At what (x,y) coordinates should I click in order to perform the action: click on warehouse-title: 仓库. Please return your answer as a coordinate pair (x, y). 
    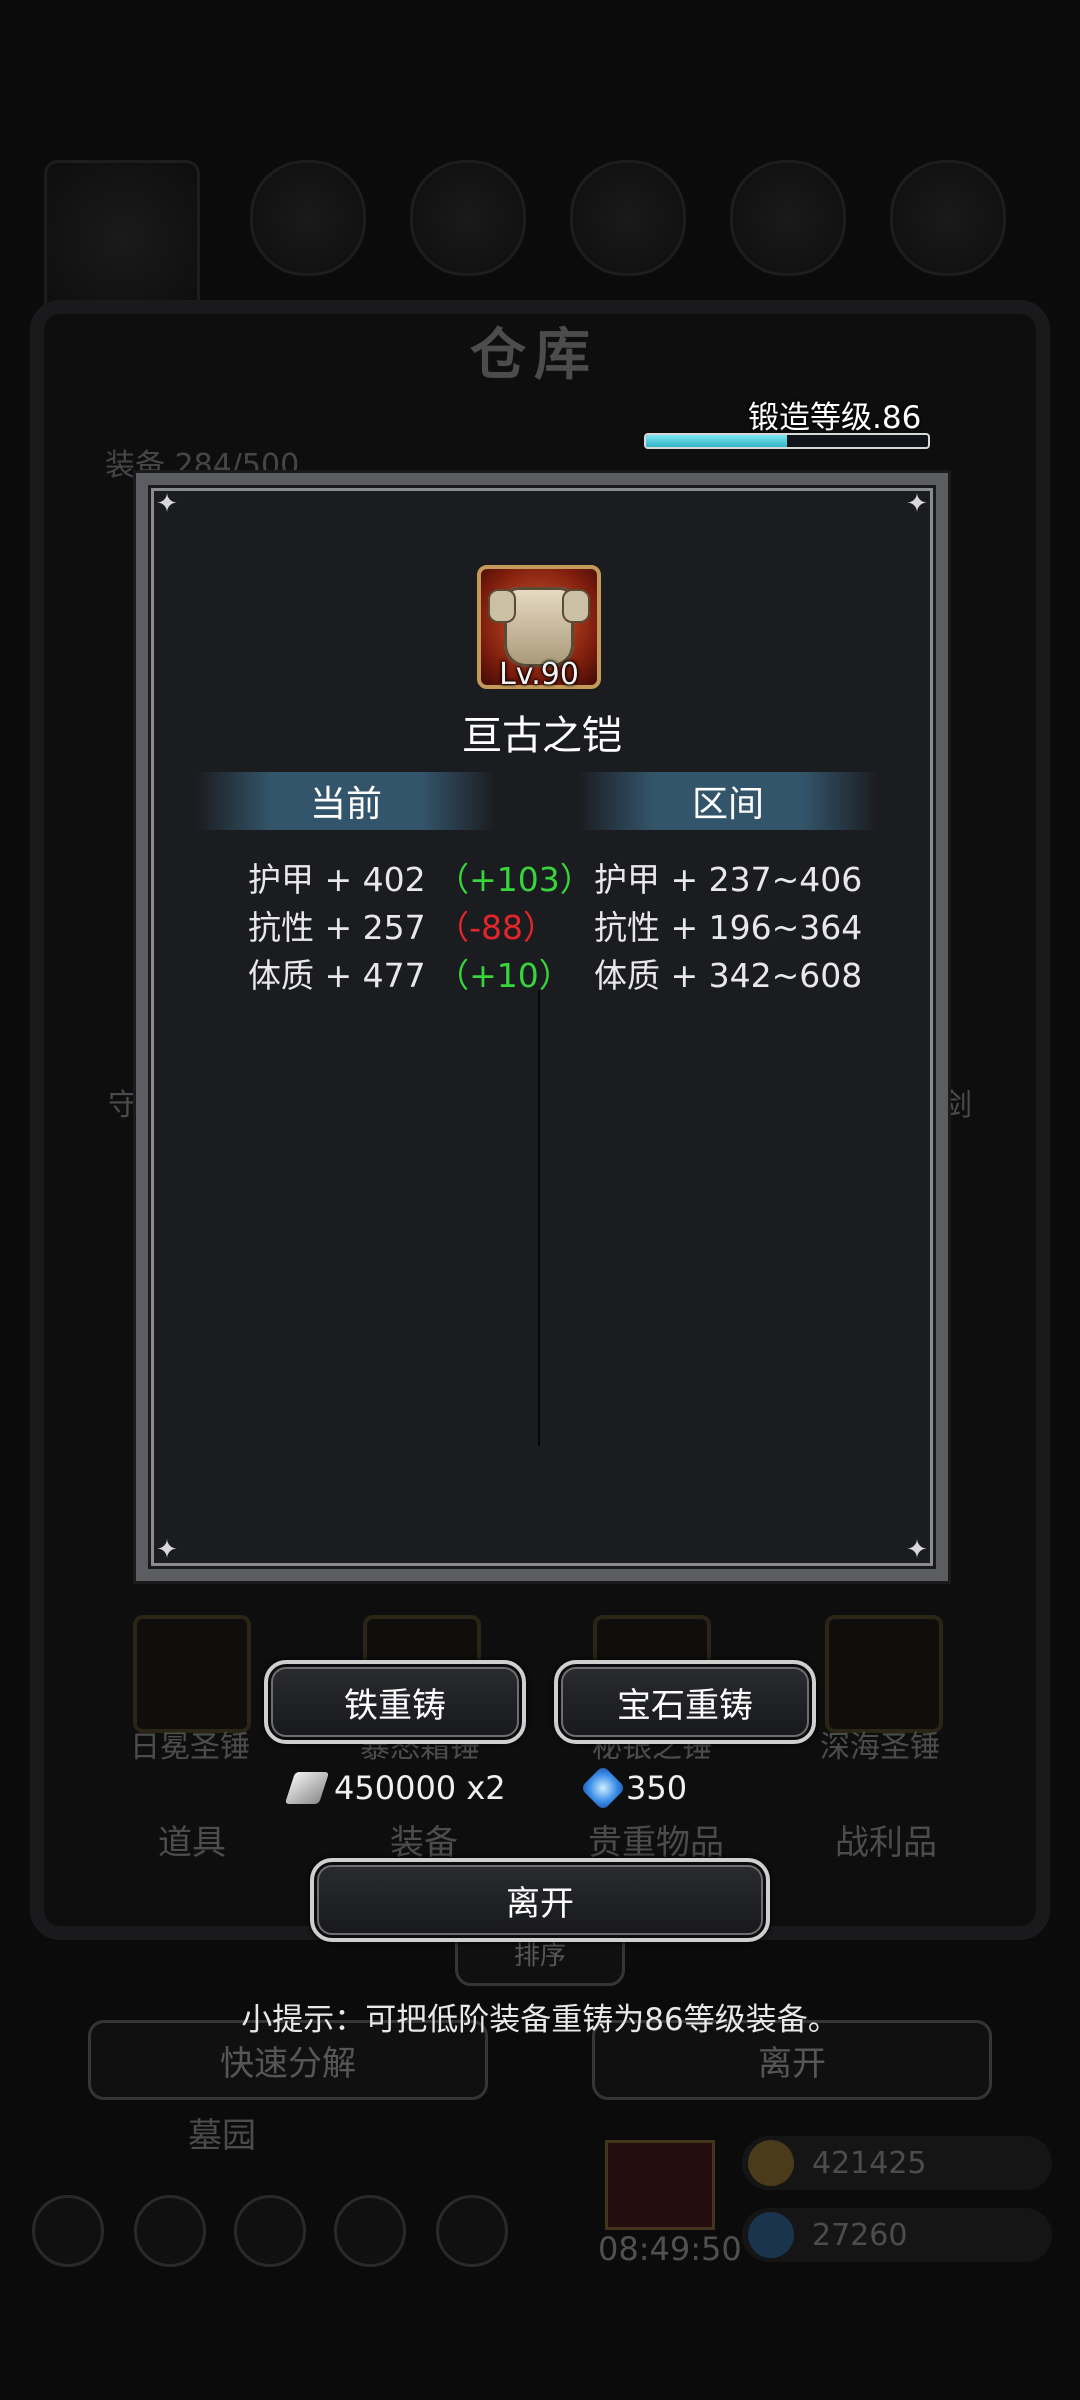
    Looking at the image, I should click on (534, 355).